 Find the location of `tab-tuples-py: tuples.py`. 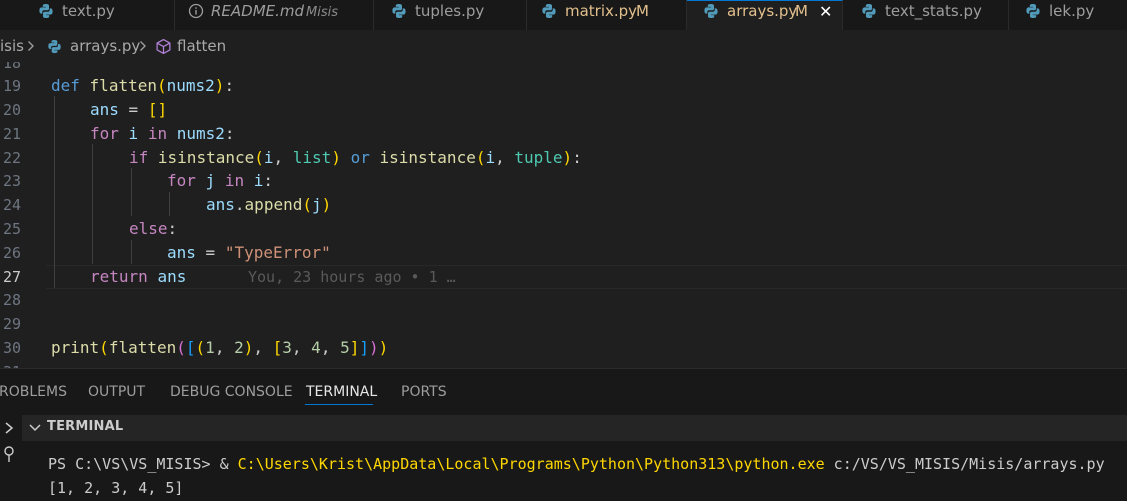

tab-tuples-py: tuples.py is located at coordinates (450, 15).